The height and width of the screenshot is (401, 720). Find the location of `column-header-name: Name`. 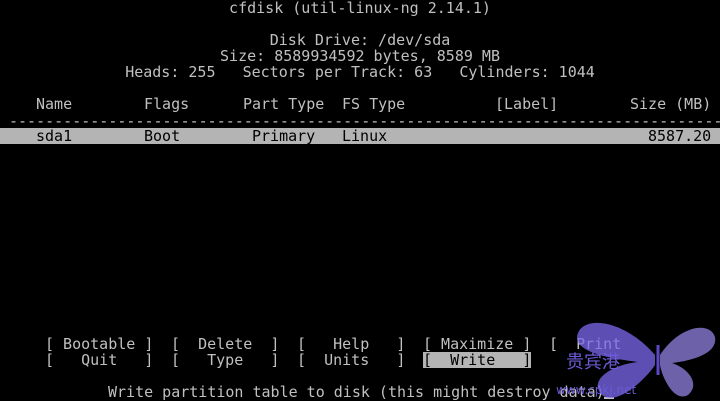

column-header-name: Name is located at coordinates (54, 104).